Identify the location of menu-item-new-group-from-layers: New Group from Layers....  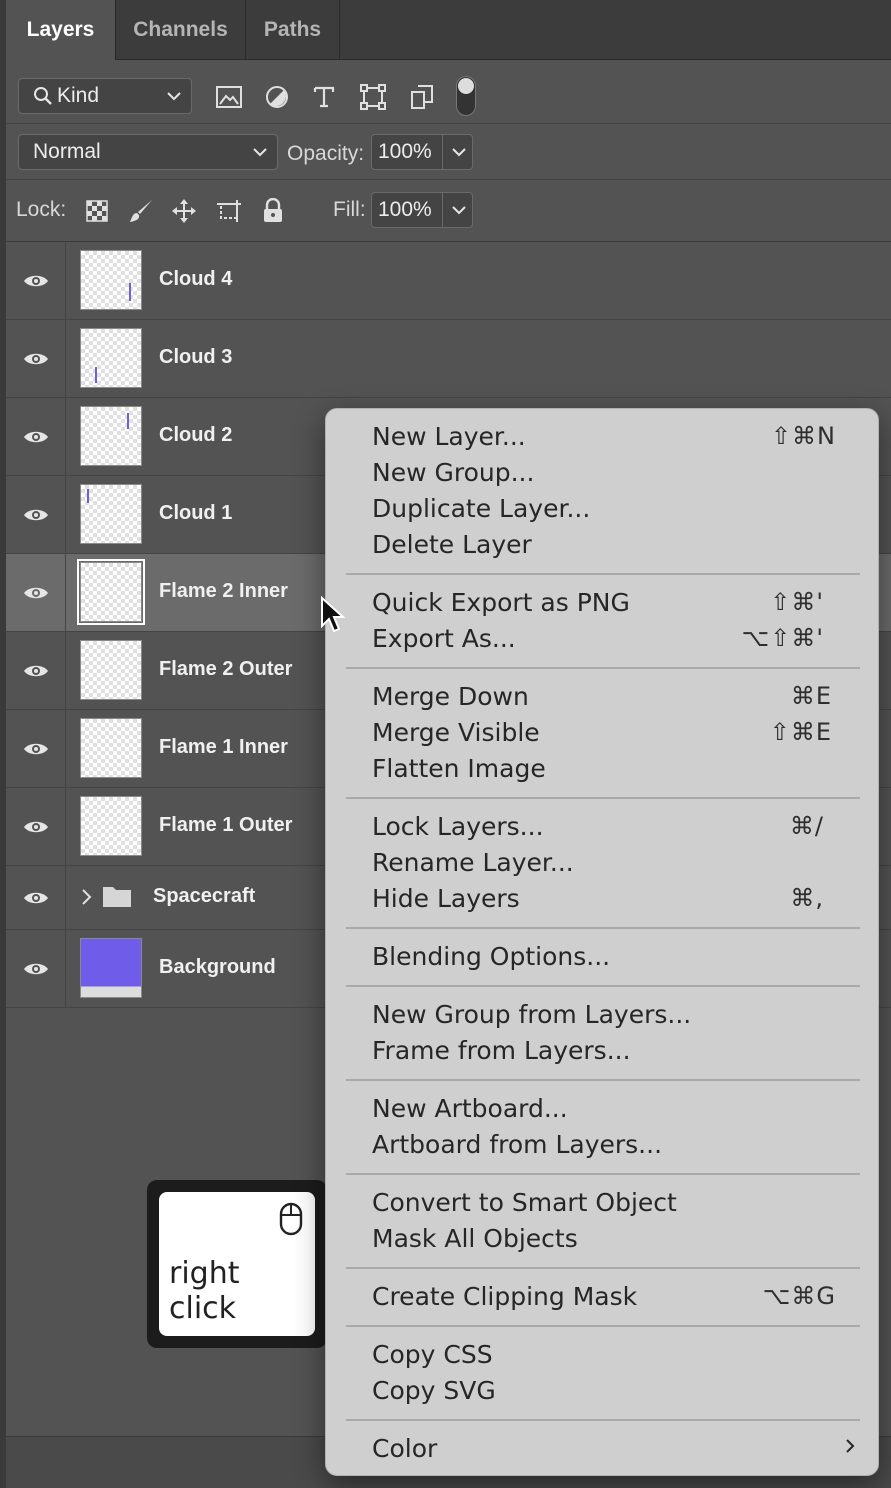
(625, 1014).